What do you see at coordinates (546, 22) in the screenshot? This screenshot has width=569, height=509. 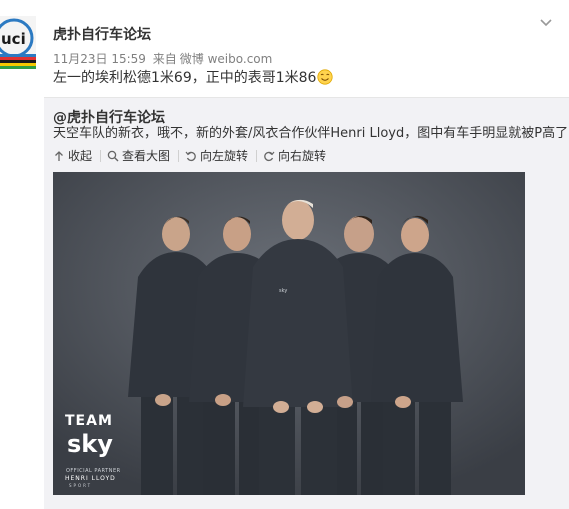 I see `chevron-down-icon` at bounding box center [546, 22].